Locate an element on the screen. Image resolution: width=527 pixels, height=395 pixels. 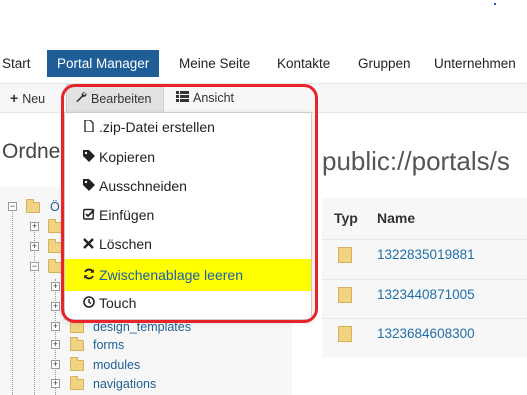
menu-item-delete: Löschen is located at coordinates (188, 244).